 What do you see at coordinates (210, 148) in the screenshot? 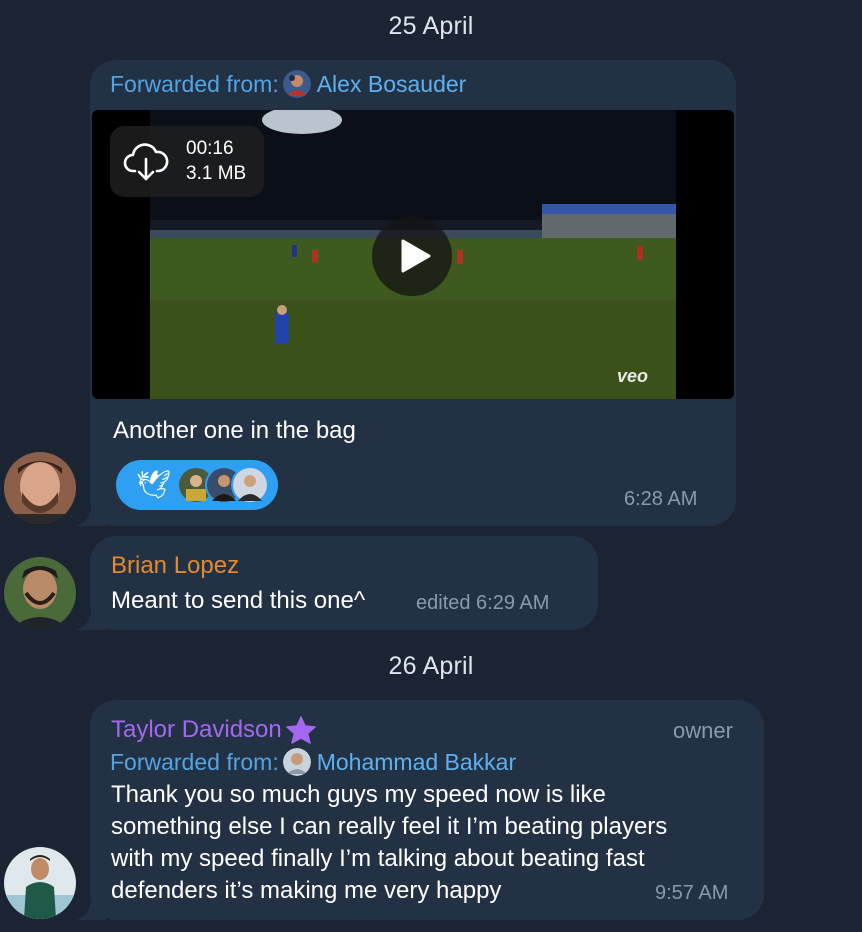
I see `video-duration: 00:16` at bounding box center [210, 148].